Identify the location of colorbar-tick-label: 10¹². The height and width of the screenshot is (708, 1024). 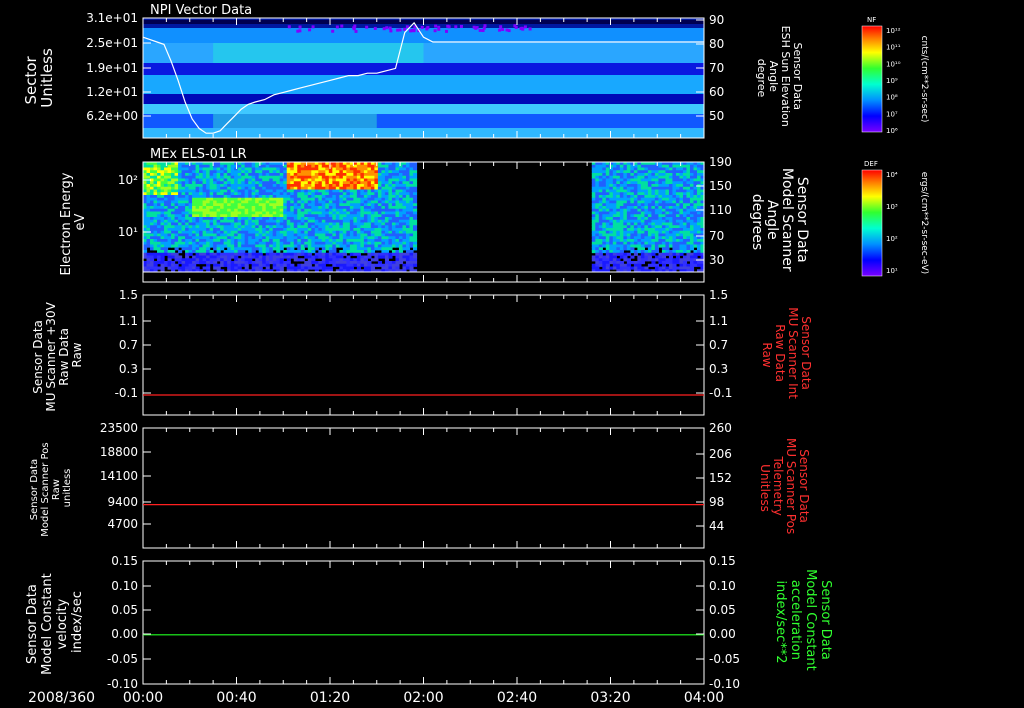
(893, 31).